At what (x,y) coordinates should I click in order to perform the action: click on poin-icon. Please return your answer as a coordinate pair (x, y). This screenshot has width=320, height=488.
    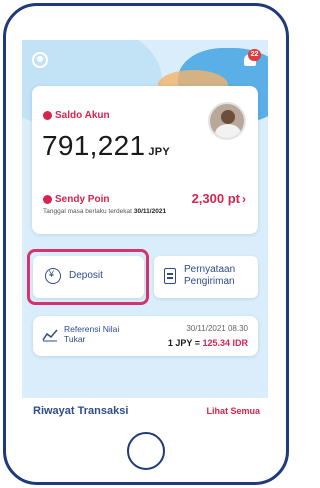
    Looking at the image, I should click on (47, 199).